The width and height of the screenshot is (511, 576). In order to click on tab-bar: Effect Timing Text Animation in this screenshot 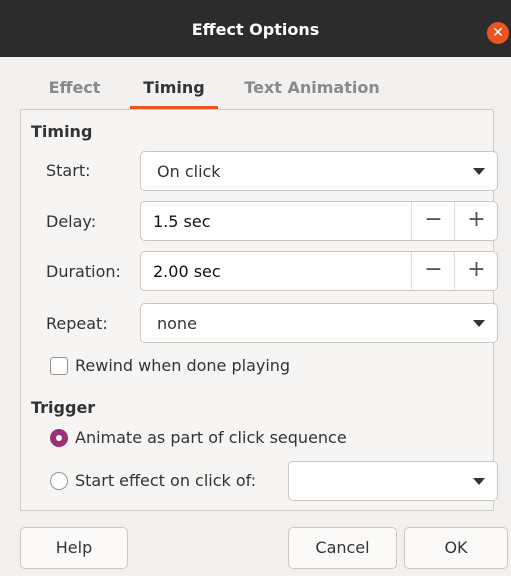, I will do `click(256, 87)`.